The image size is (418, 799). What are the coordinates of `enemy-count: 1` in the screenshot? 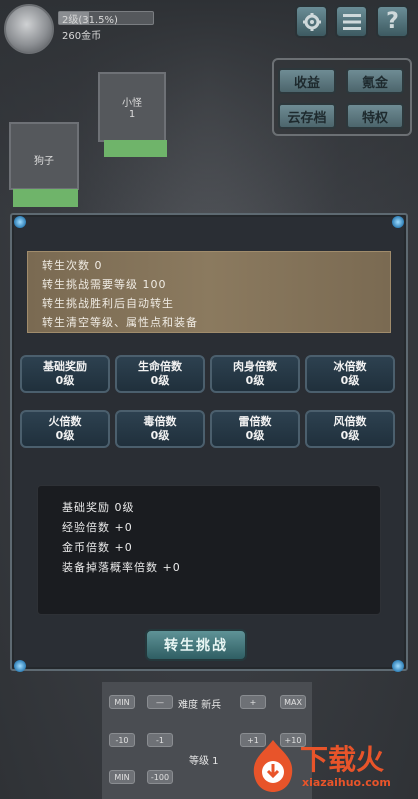 It's located at (132, 114).